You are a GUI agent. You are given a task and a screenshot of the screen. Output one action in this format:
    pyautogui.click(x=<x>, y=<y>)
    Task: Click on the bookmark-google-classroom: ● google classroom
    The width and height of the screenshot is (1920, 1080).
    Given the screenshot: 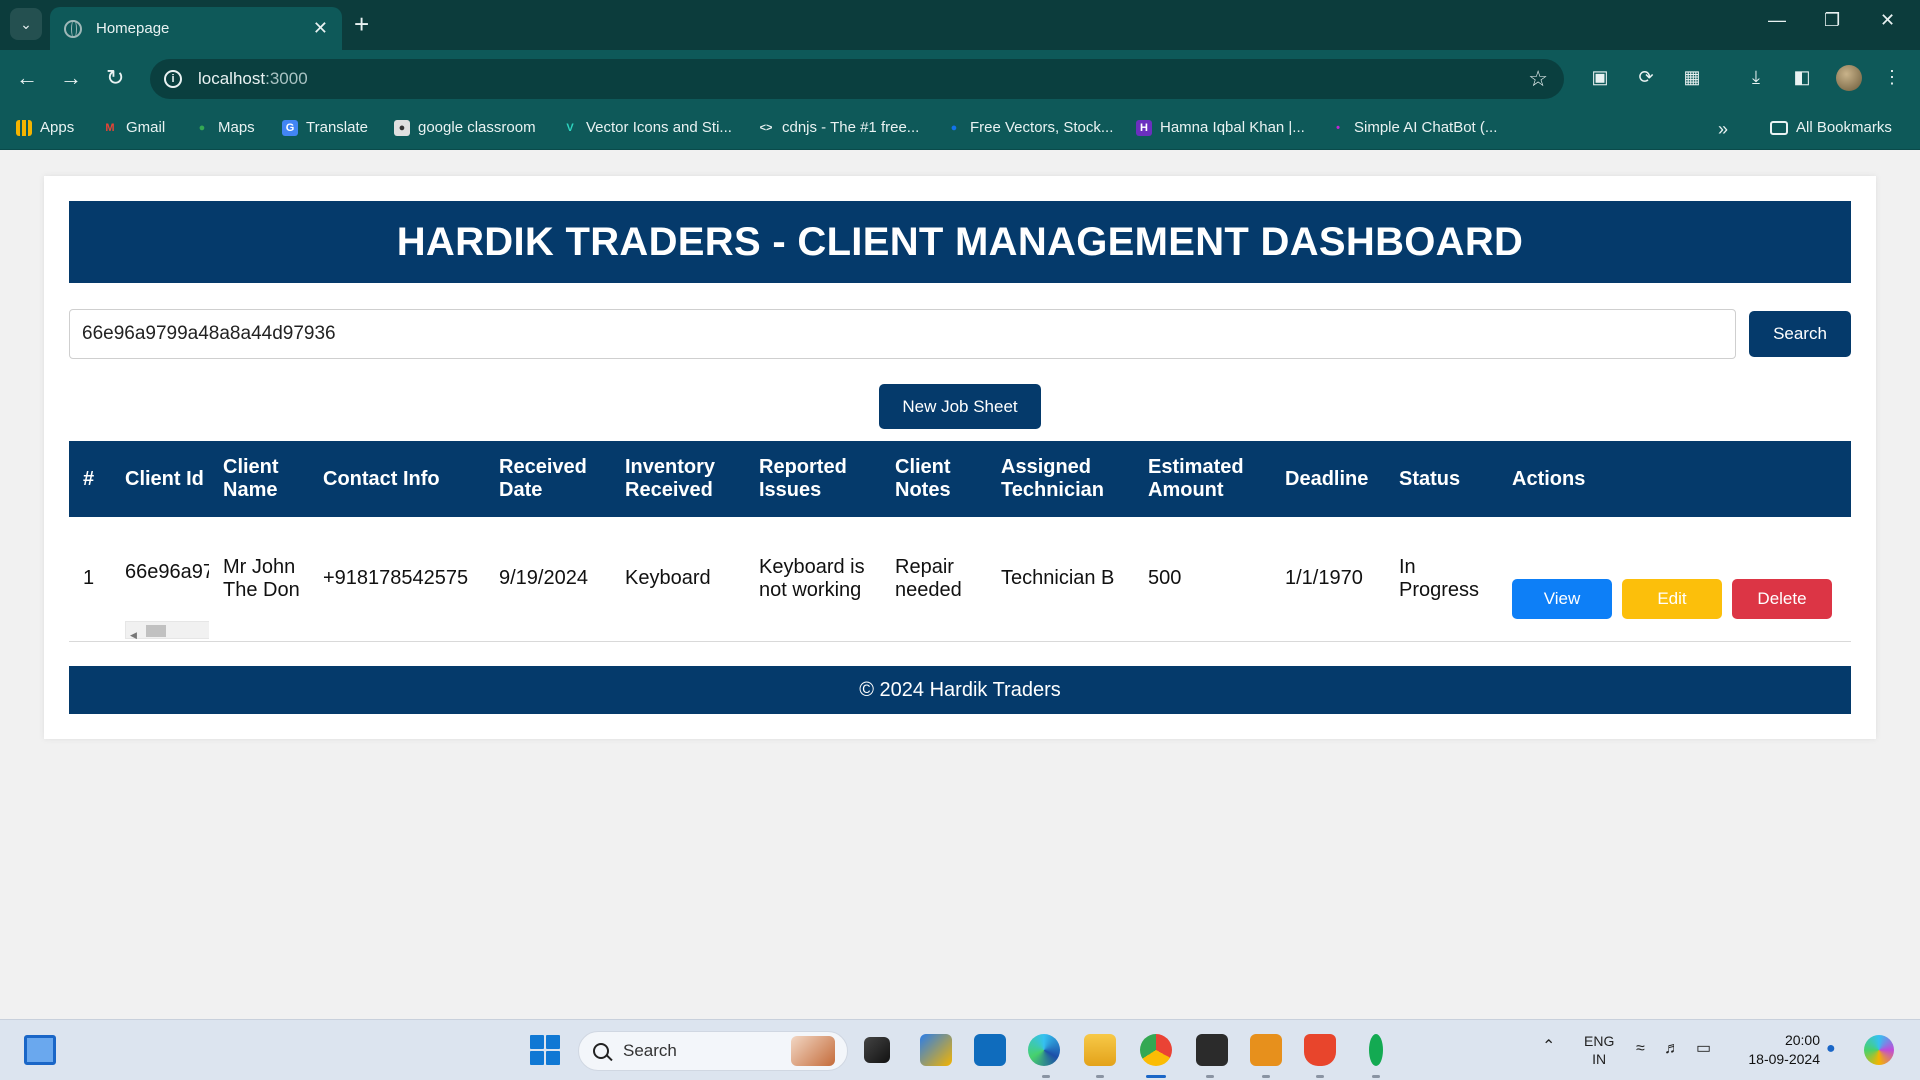 What is the action you would take?
    pyautogui.click(x=465, y=127)
    